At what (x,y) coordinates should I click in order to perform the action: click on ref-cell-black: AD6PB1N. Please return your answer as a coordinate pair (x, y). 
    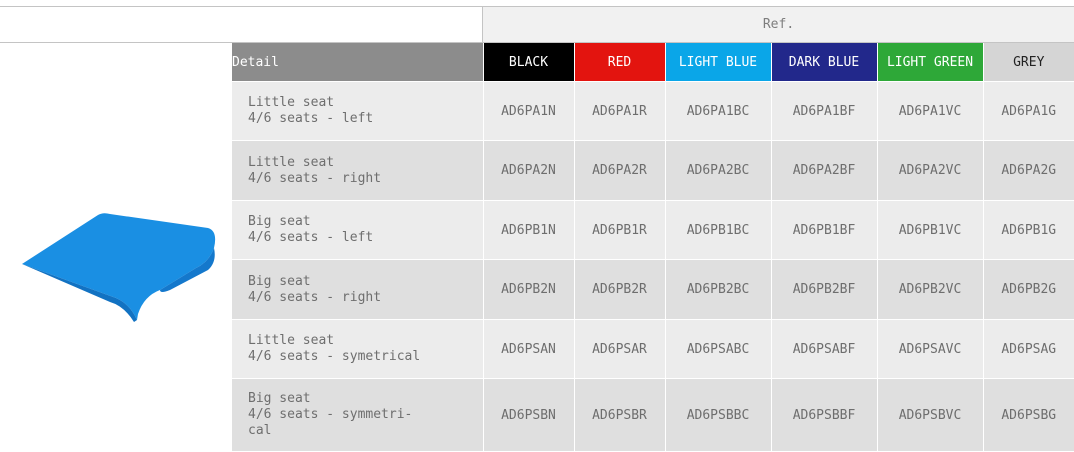
    Looking at the image, I should click on (529, 230).